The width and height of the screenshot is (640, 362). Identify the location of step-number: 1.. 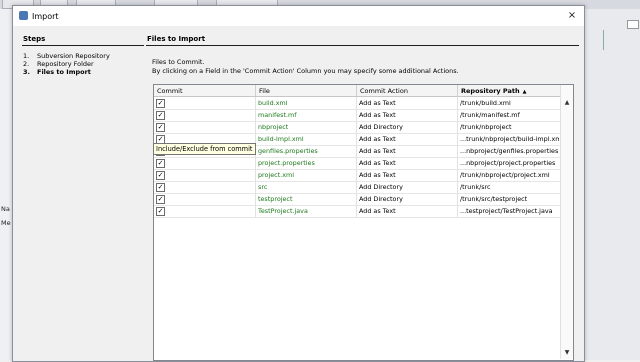
(26, 56).